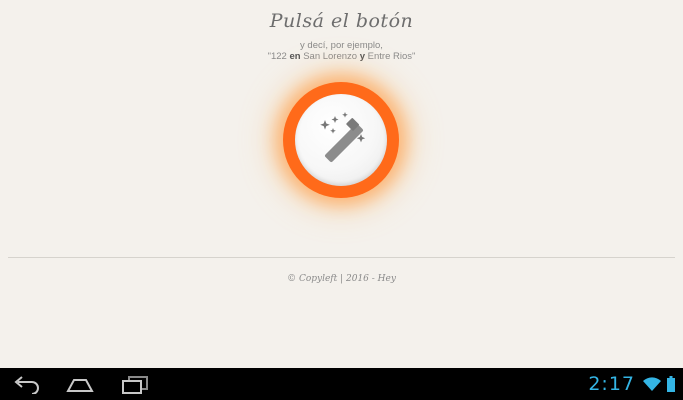  What do you see at coordinates (390, 56) in the screenshot?
I see `example-street-2: Entre Rios"` at bounding box center [390, 56].